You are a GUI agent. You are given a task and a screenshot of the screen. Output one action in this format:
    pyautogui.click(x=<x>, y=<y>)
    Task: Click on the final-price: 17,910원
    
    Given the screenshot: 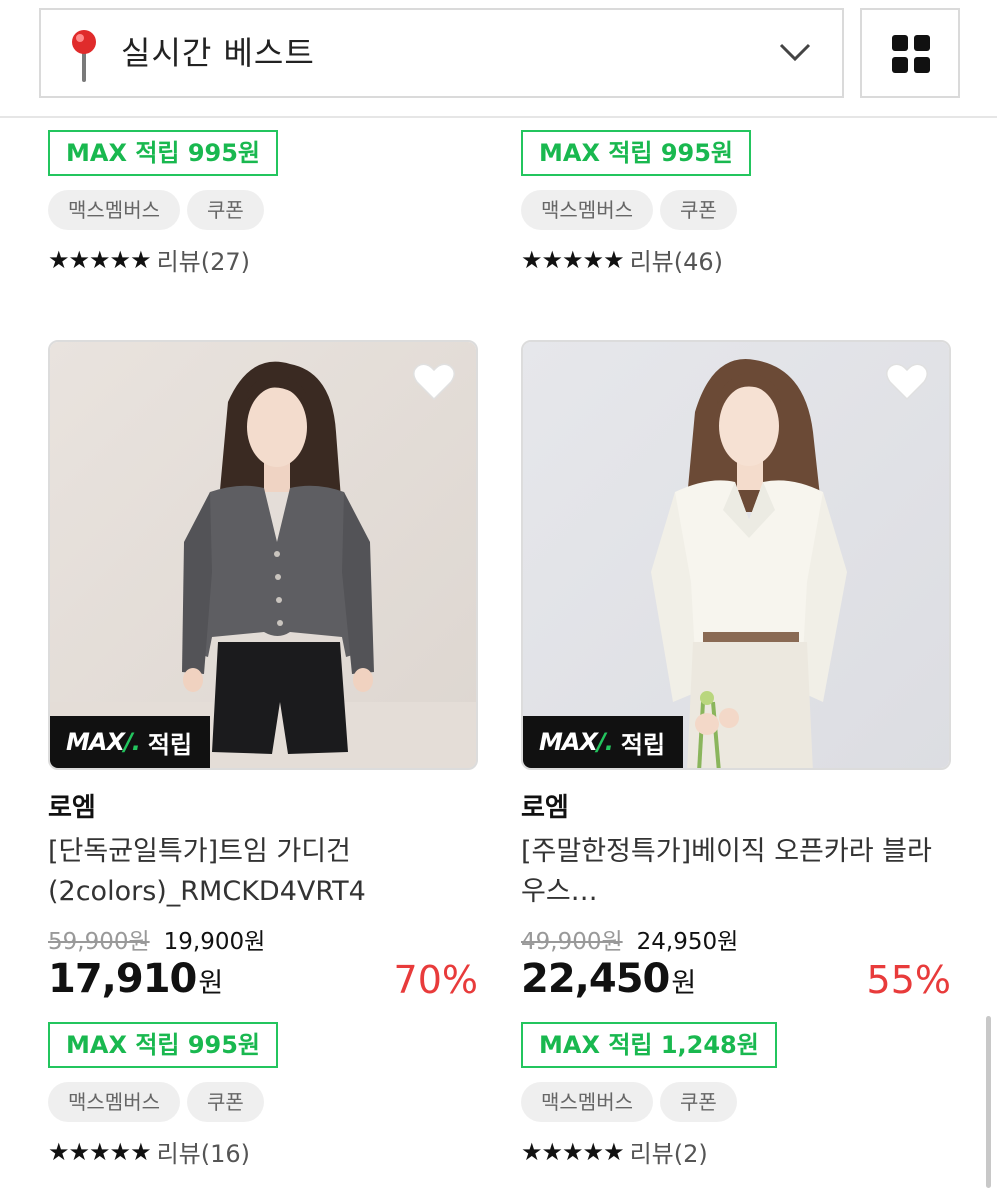 What is the action you would take?
    pyautogui.click(x=135, y=979)
    